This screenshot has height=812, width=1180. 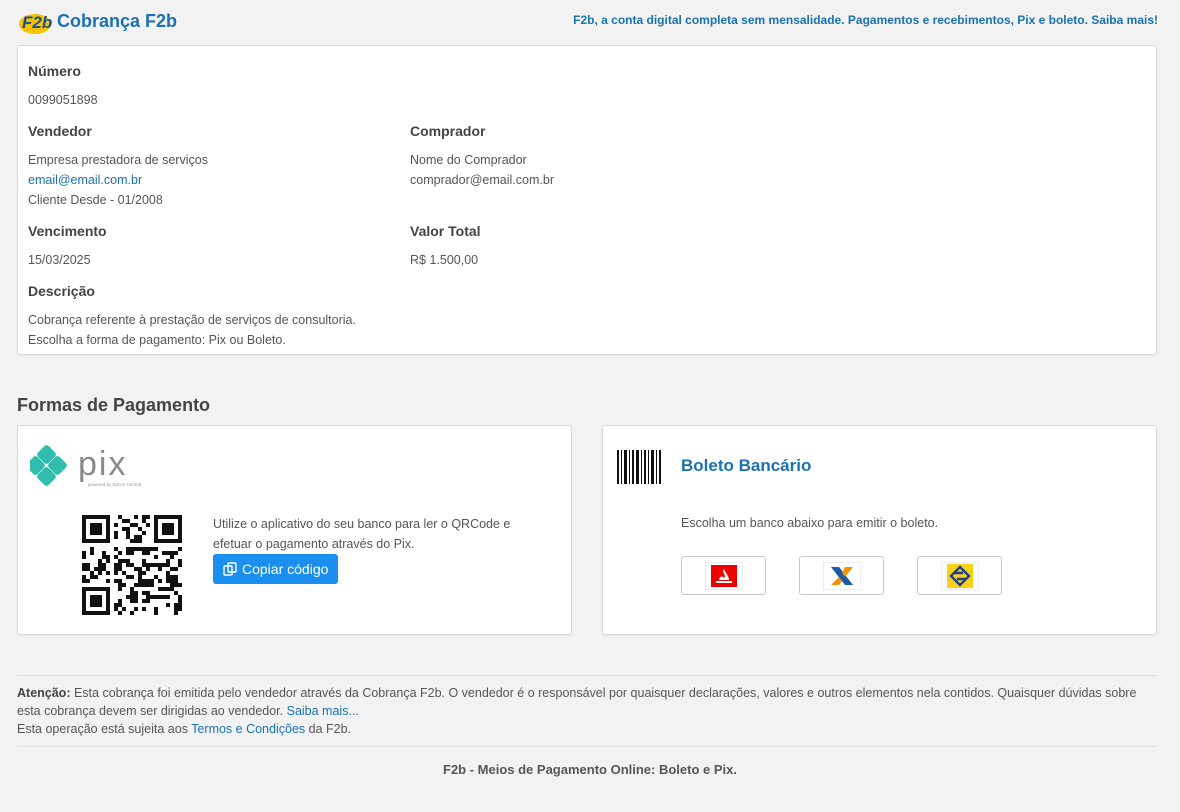 What do you see at coordinates (44, 693) in the screenshot?
I see `attention-label: Atenção:` at bounding box center [44, 693].